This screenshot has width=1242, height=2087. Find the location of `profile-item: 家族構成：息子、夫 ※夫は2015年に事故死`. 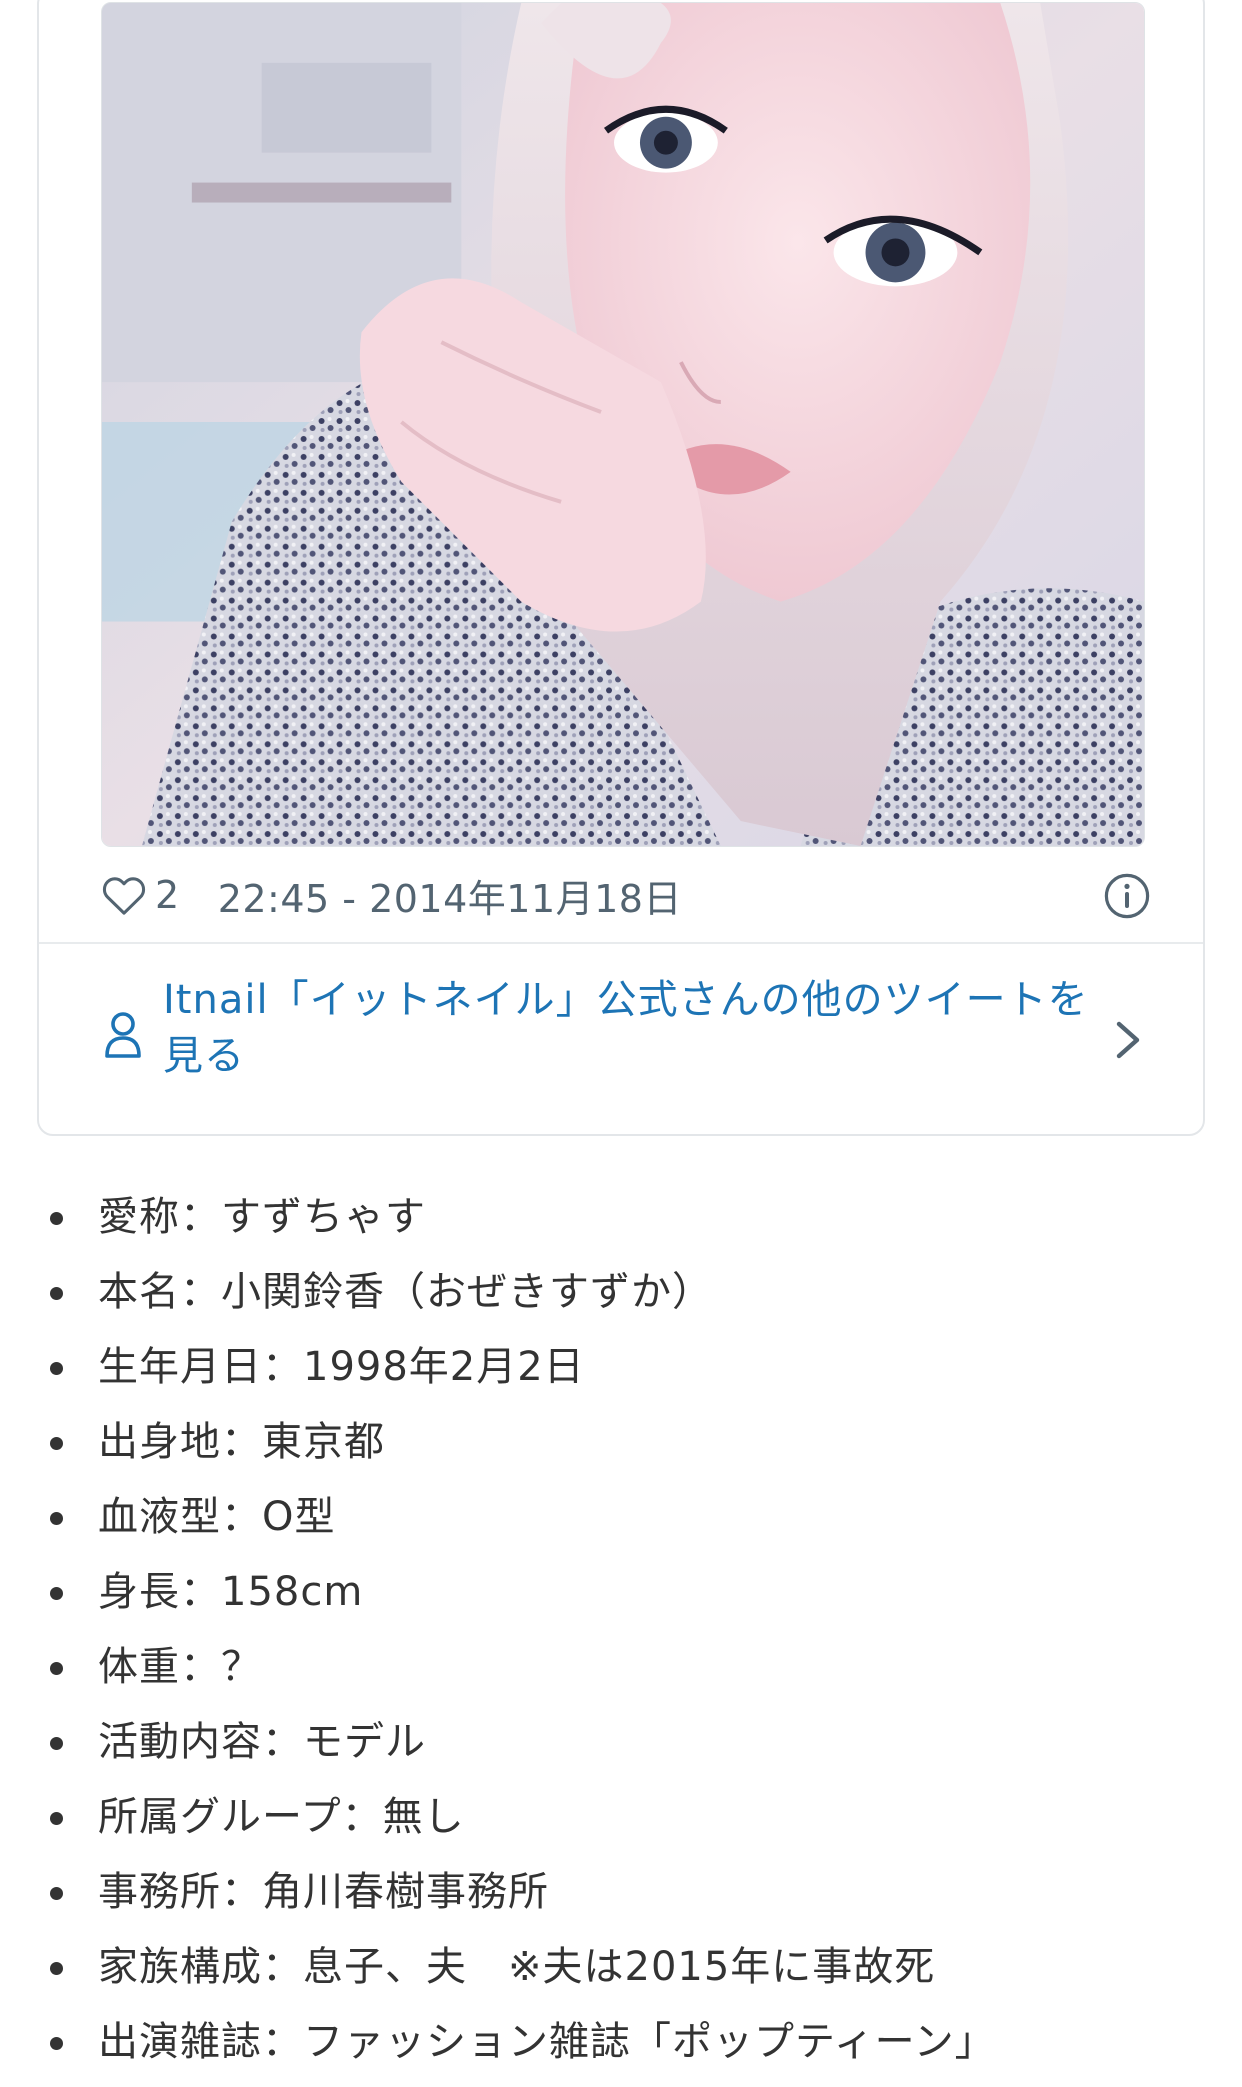

profile-item: 家族構成：息子、夫 ※夫は2015年に事故死 is located at coordinates (621, 1967).